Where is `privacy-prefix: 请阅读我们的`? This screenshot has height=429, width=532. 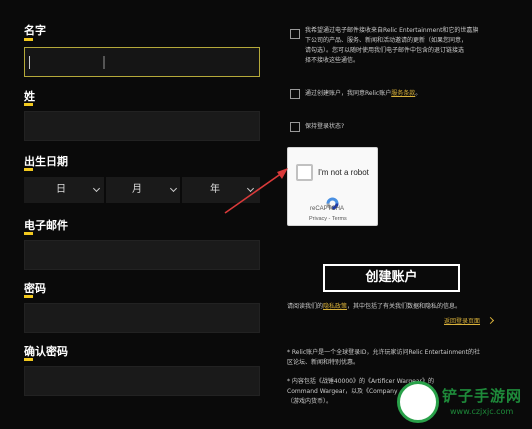 privacy-prefix: 请阅读我们的 is located at coordinates (305, 306).